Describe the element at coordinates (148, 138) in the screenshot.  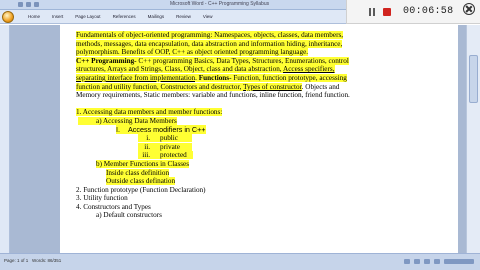
I see `sub-item-public-number: i.` at that location.